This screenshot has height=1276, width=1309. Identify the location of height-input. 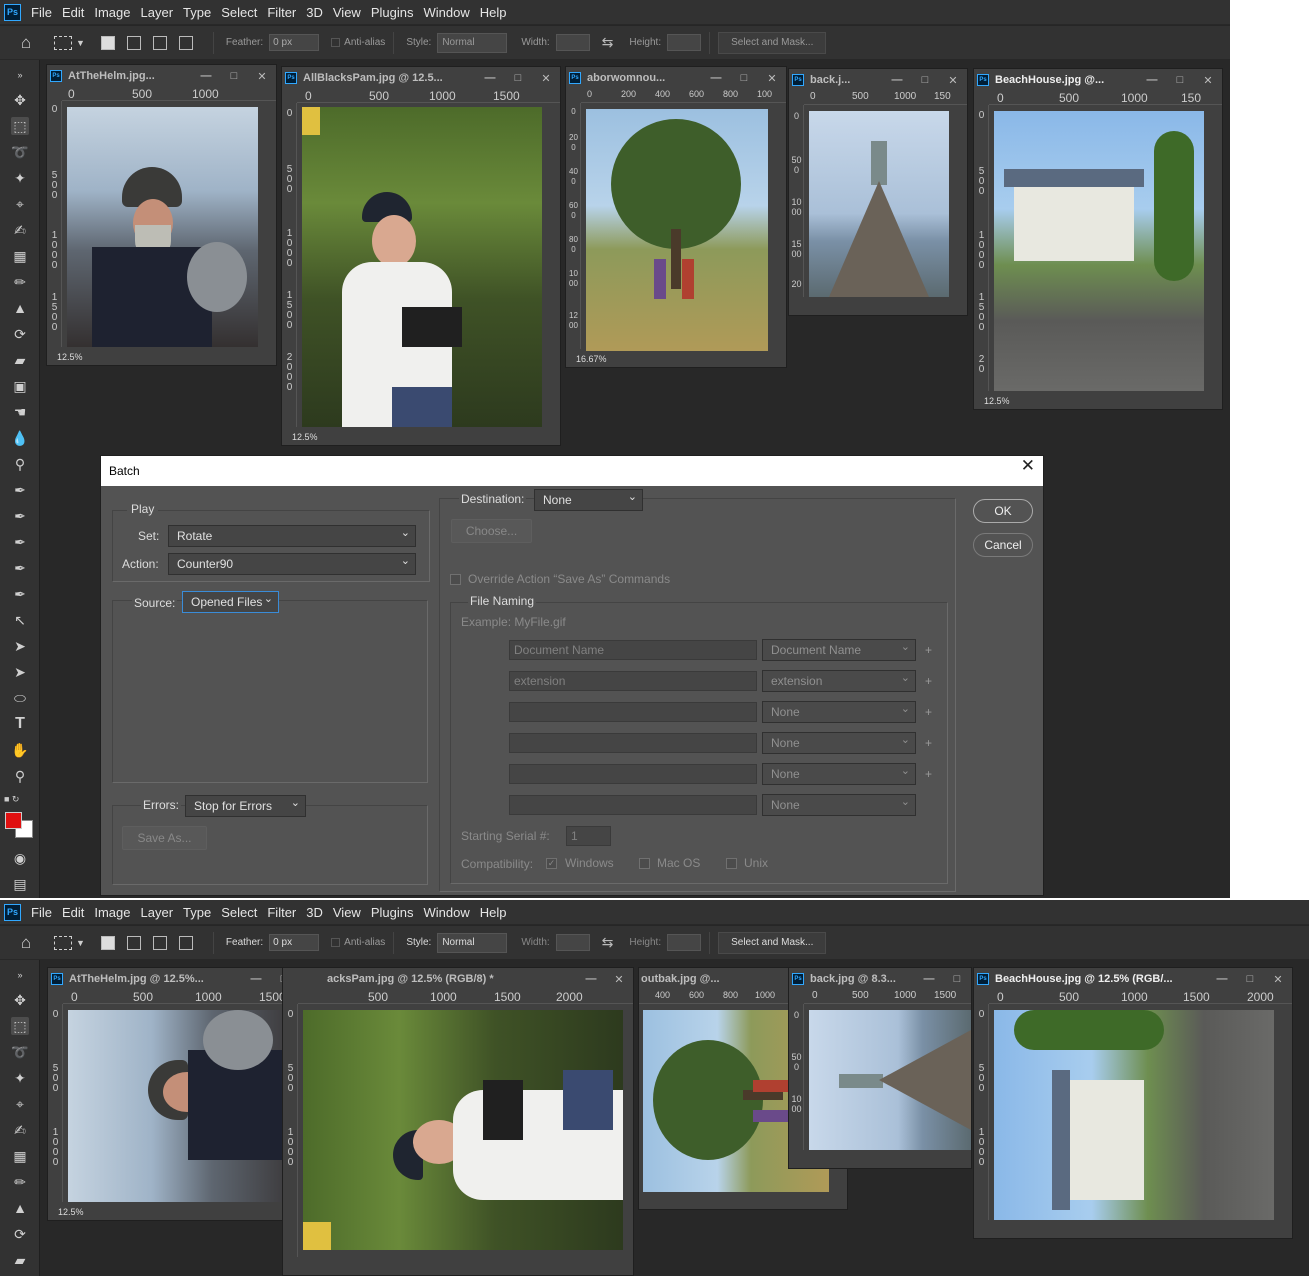
(684, 942).